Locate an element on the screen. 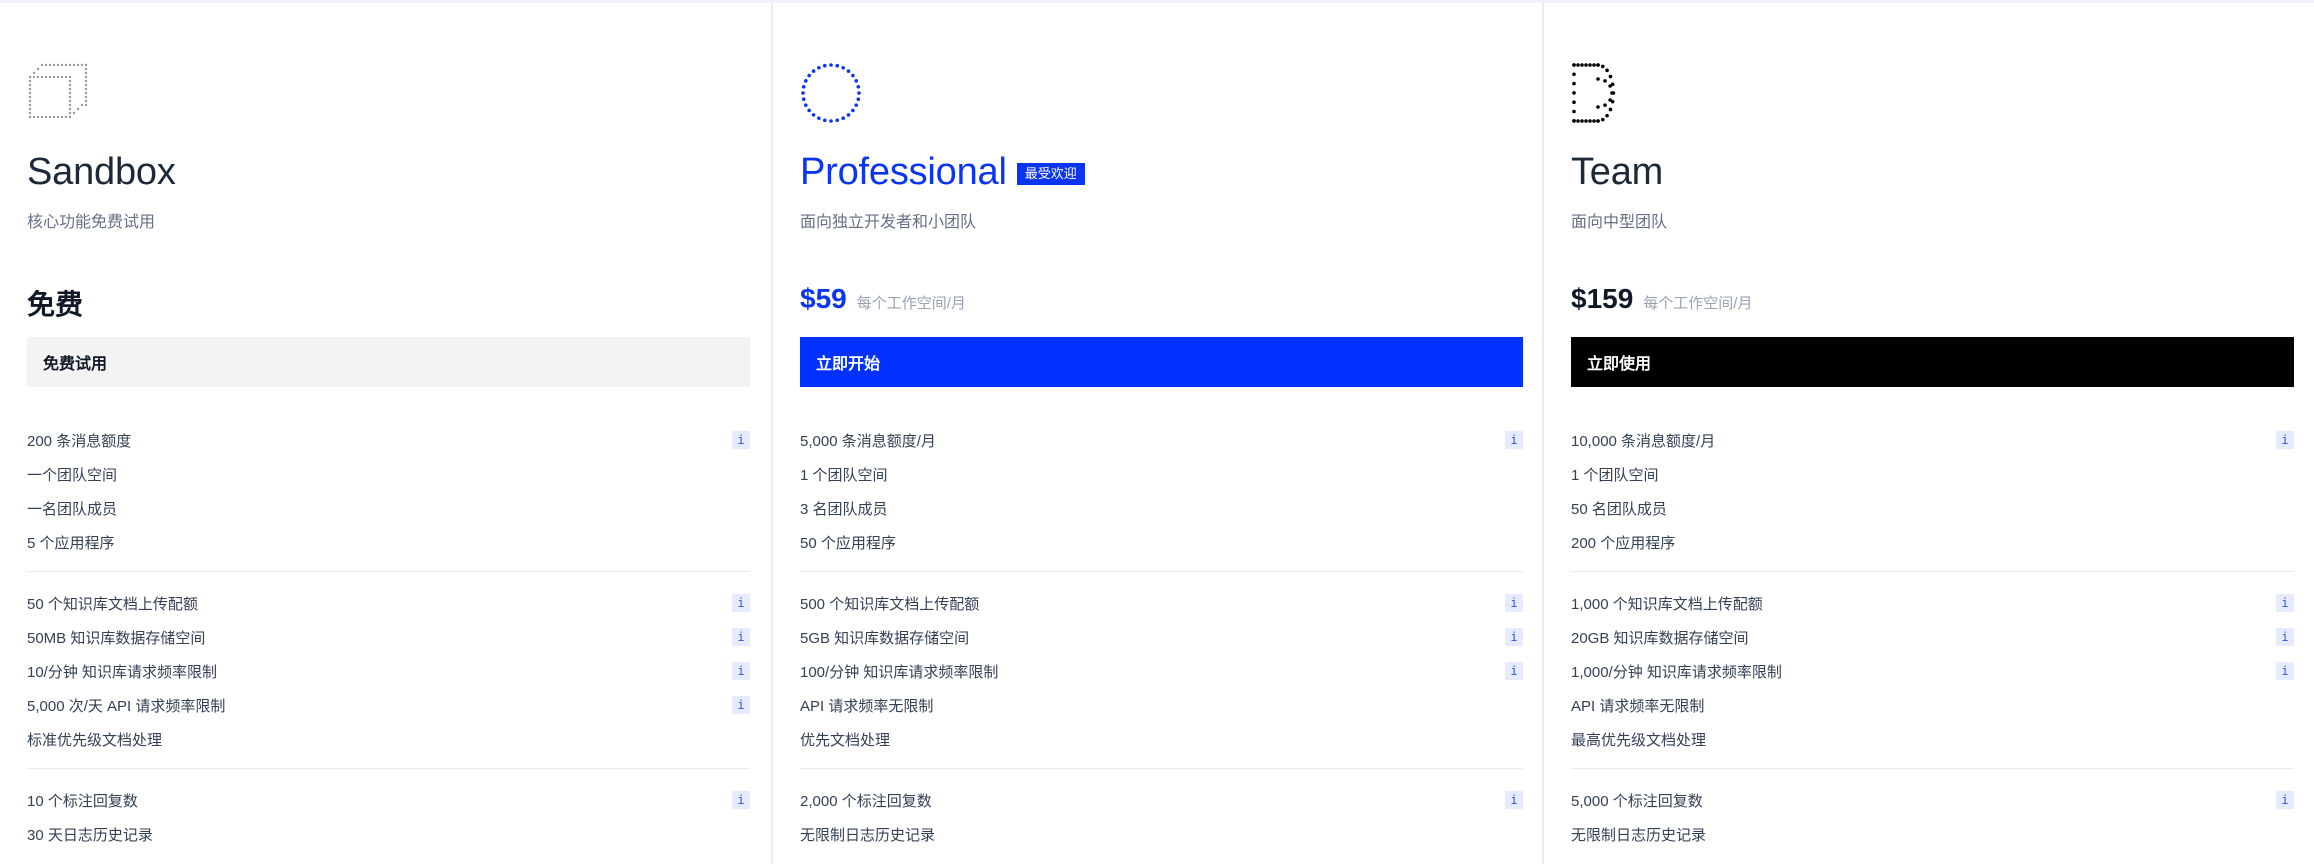 This screenshot has height=864, width=2314. use-now-button: 立即使用 is located at coordinates (1932, 362).